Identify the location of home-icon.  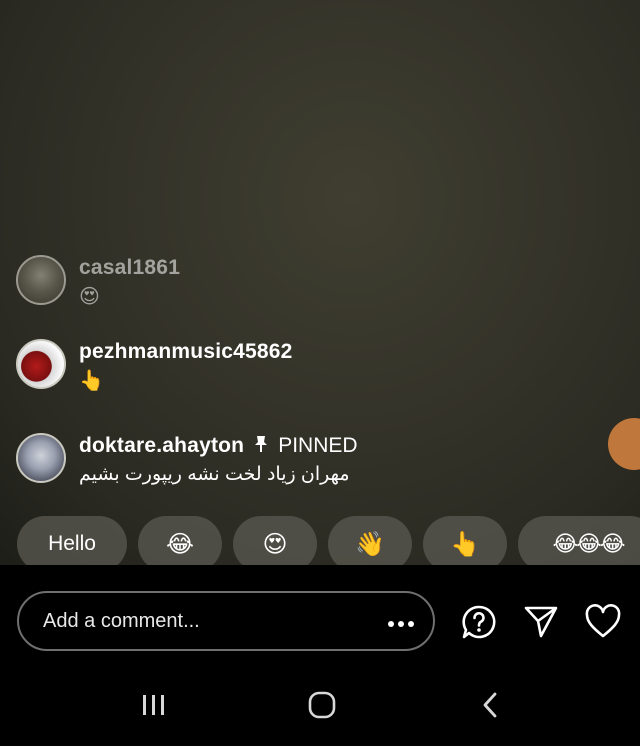
(322, 705).